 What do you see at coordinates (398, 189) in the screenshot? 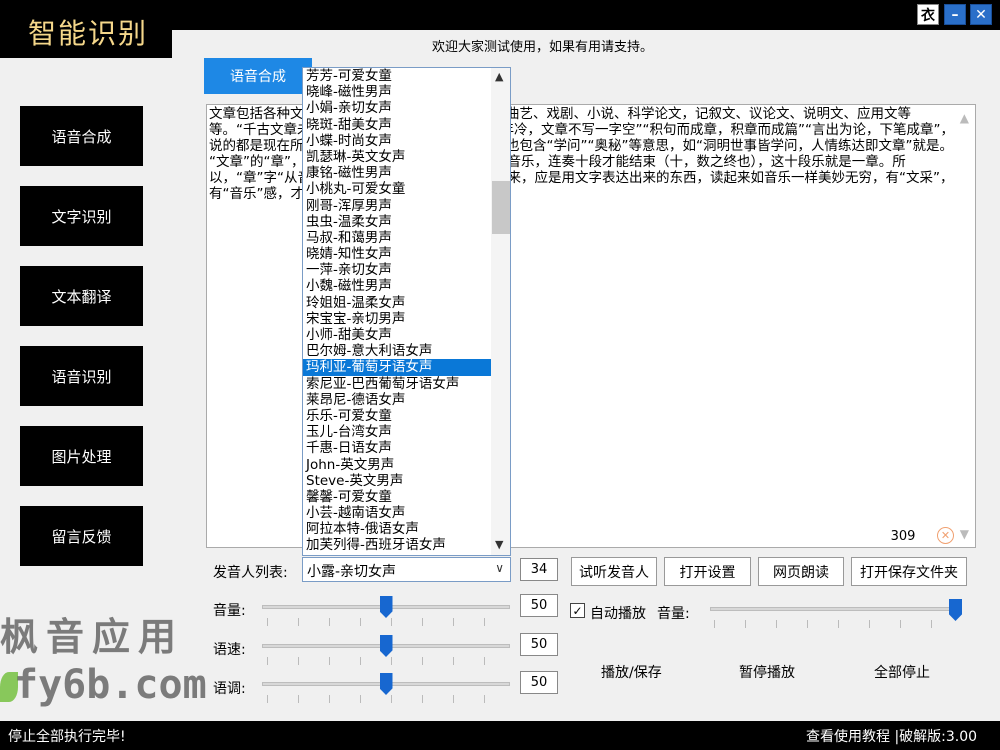
I see `voice-list-item: 小桃丸-可爱女童` at bounding box center [398, 189].